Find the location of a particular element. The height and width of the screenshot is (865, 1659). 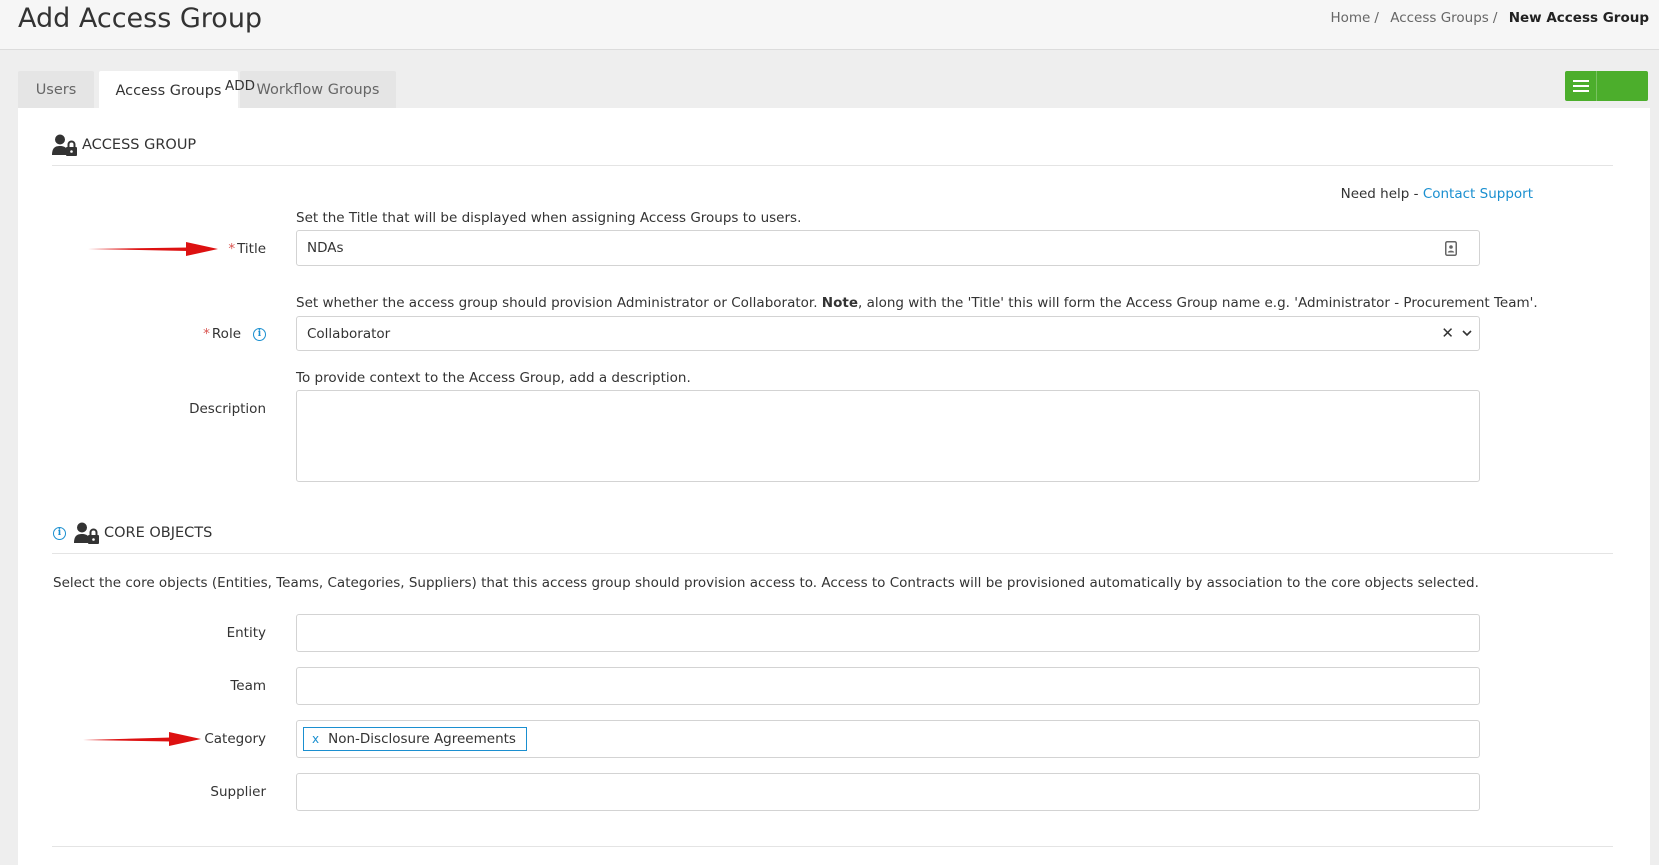

hamburger-menu-icon is located at coordinates (1581, 86).